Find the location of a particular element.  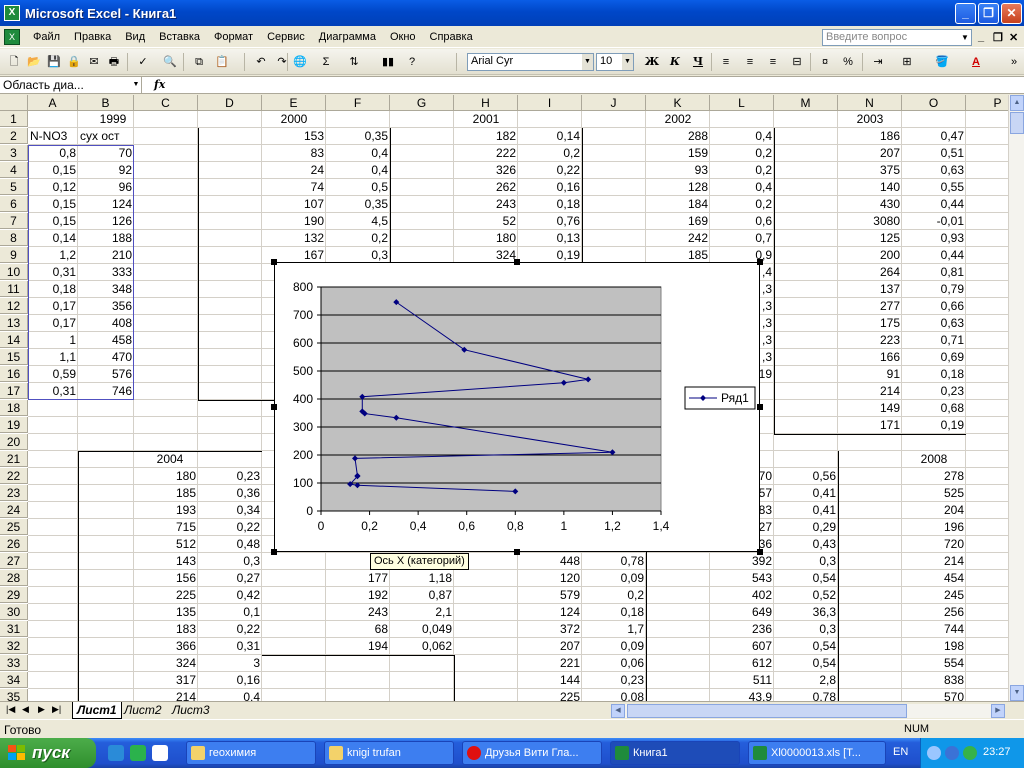

cell-h5: 262 is located at coordinates (486, 187).